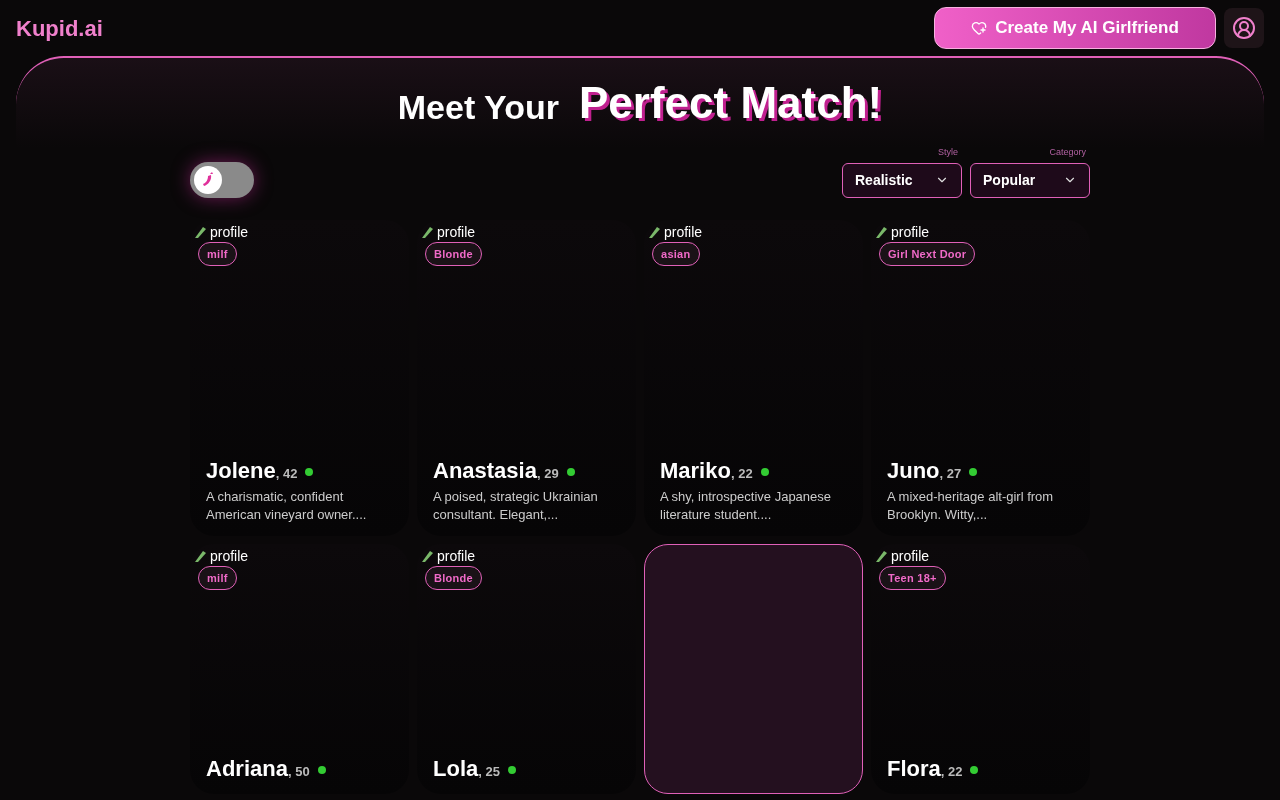 Image resolution: width=1280 pixels, height=800 pixels. Describe the element at coordinates (1075, 28) in the screenshot. I see `create-girlfriend-button: Create My AI Girlfriend` at that location.